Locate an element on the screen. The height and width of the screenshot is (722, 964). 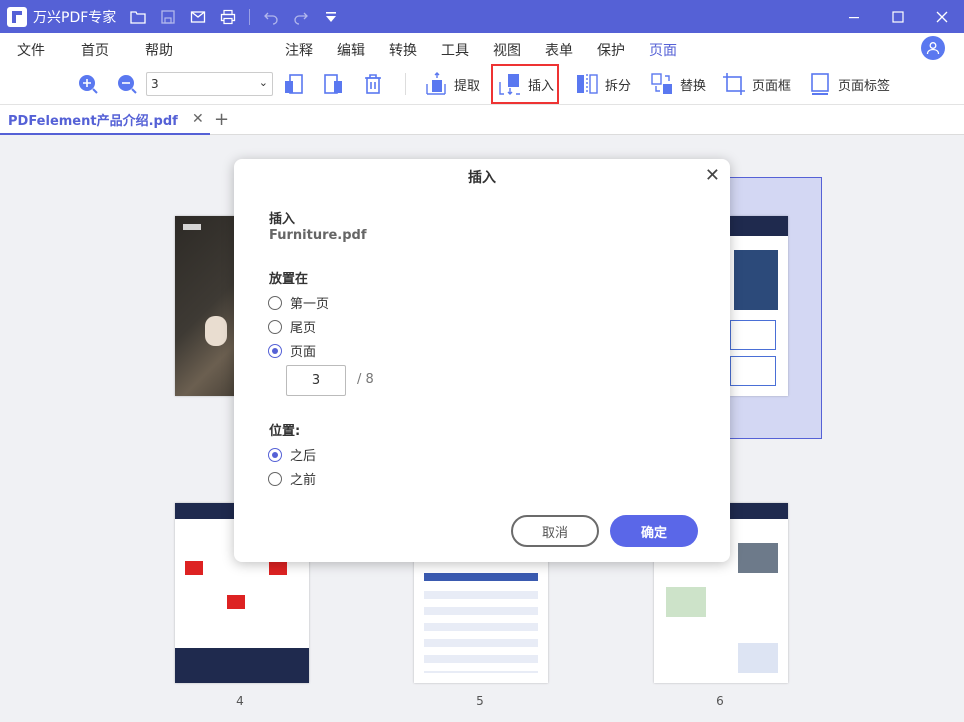
page-select-value: 3 is located at coordinates (155, 84).